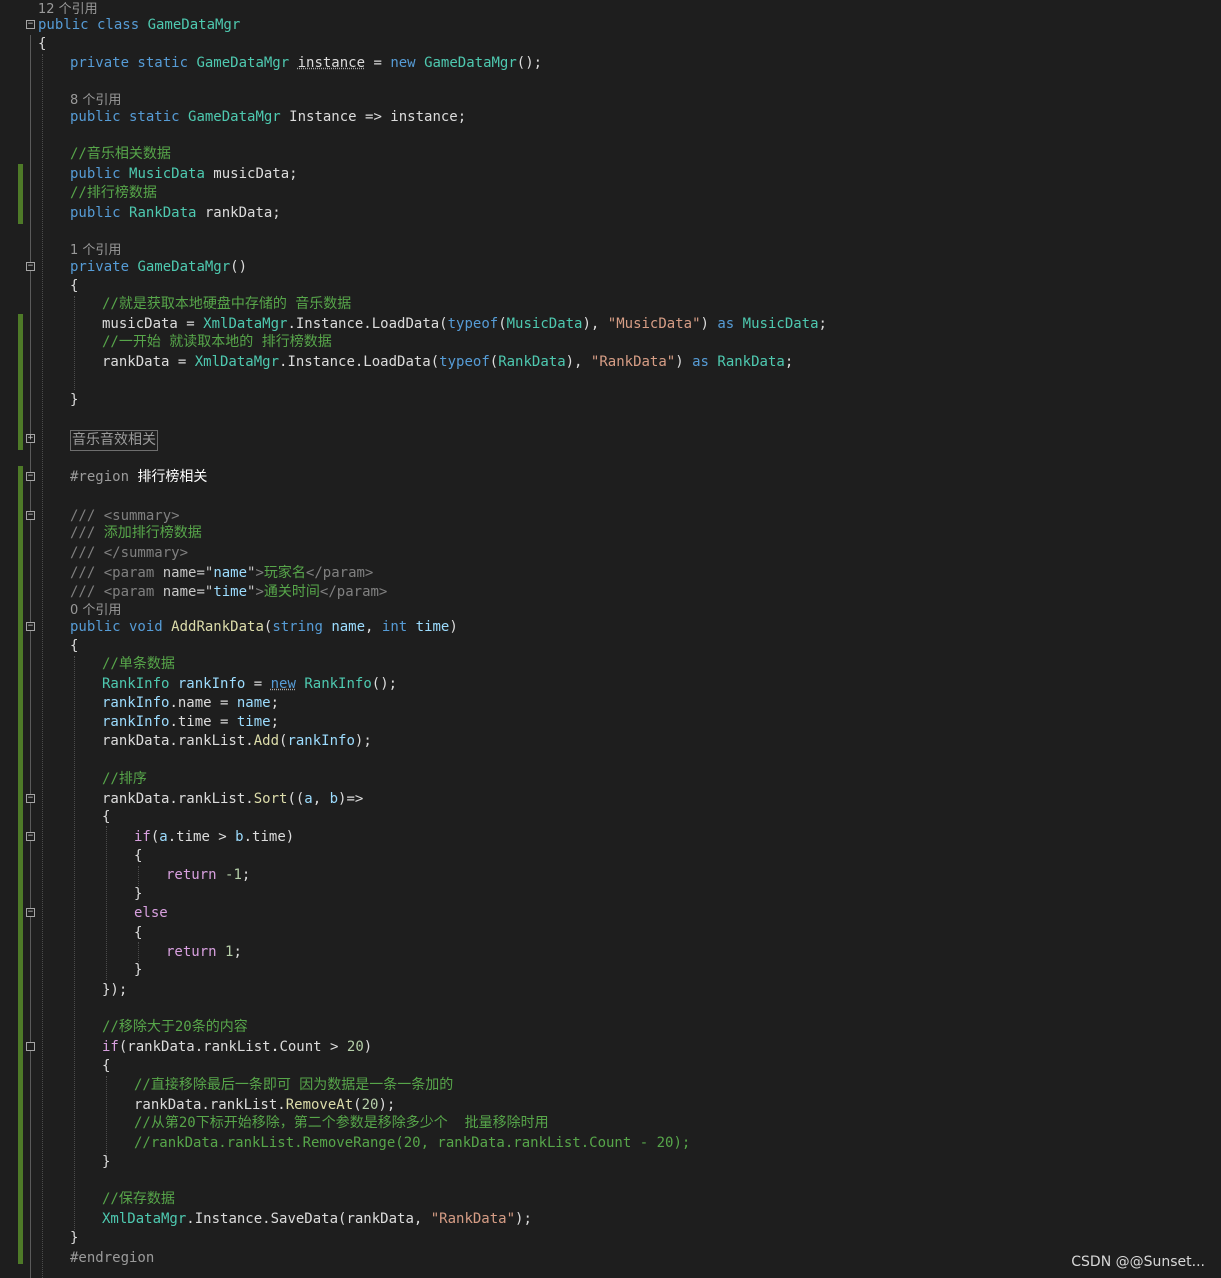 The height and width of the screenshot is (1278, 1221). Describe the element at coordinates (239, 267) in the screenshot. I see `parens: ()` at that location.